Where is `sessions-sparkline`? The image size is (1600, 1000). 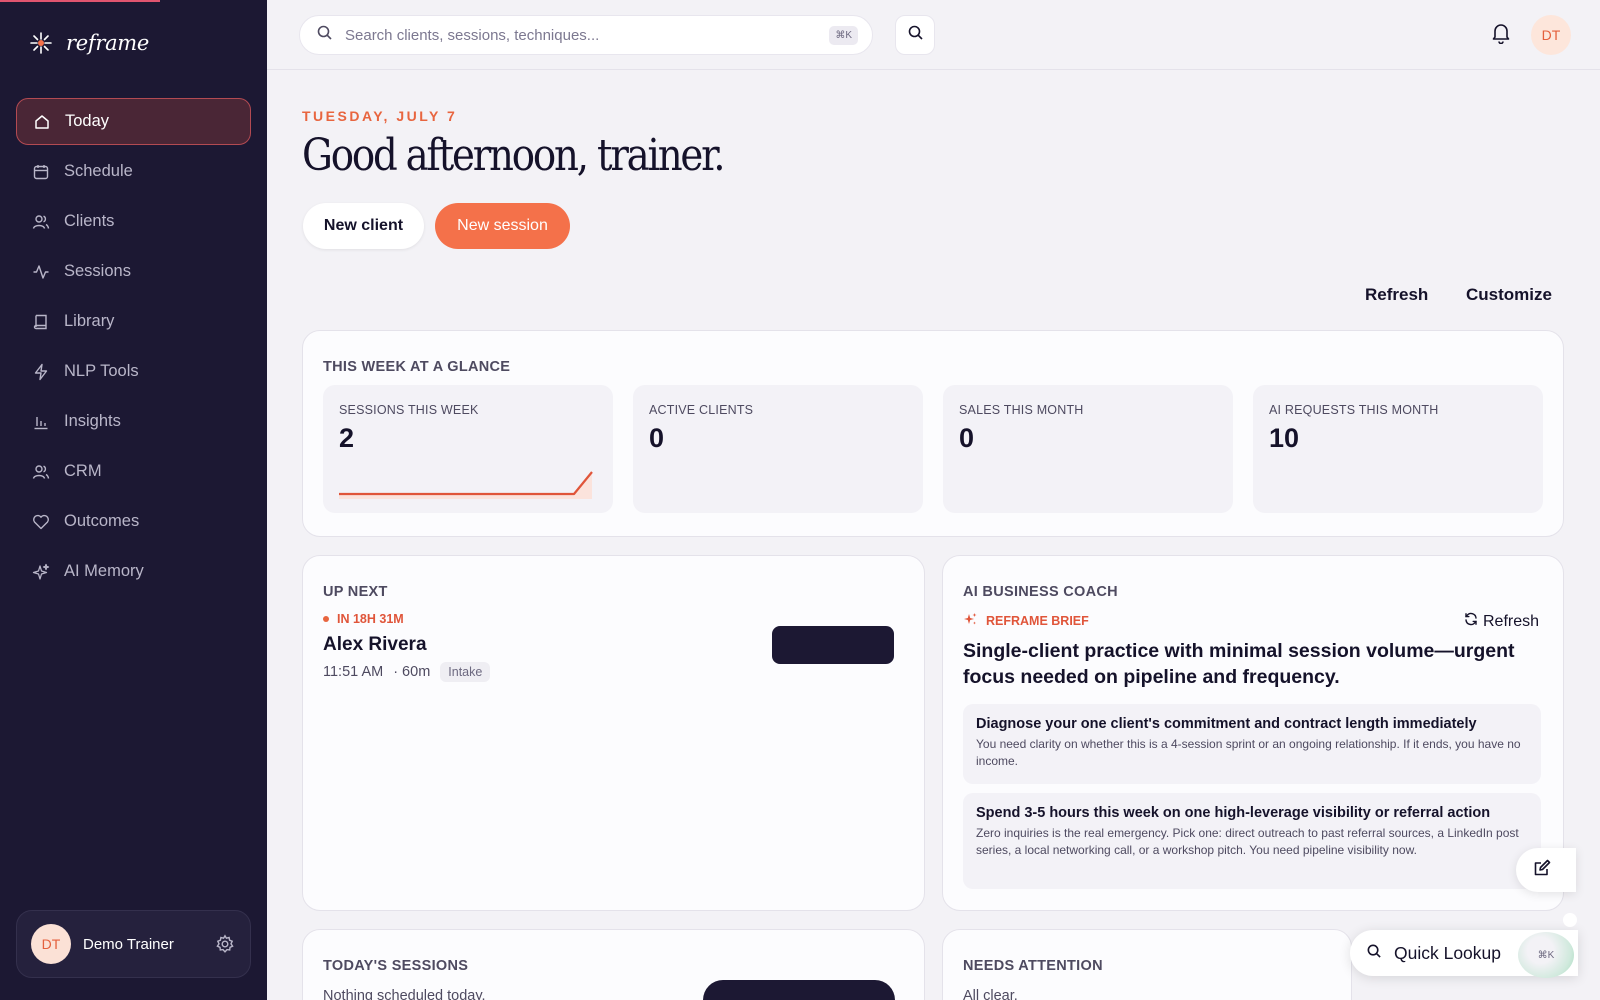
sessions-sparkline is located at coordinates (466, 485).